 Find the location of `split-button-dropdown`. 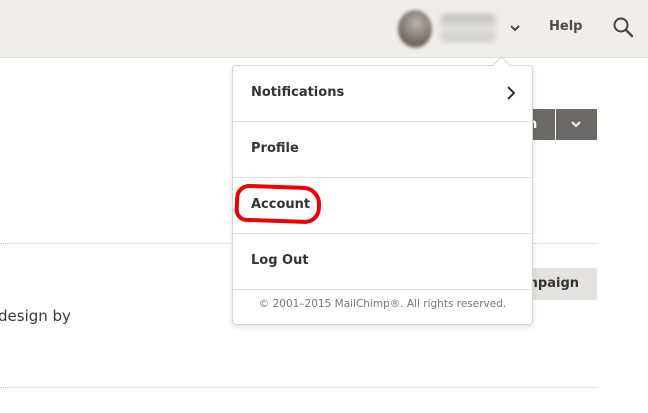

split-button-dropdown is located at coordinates (576, 124).